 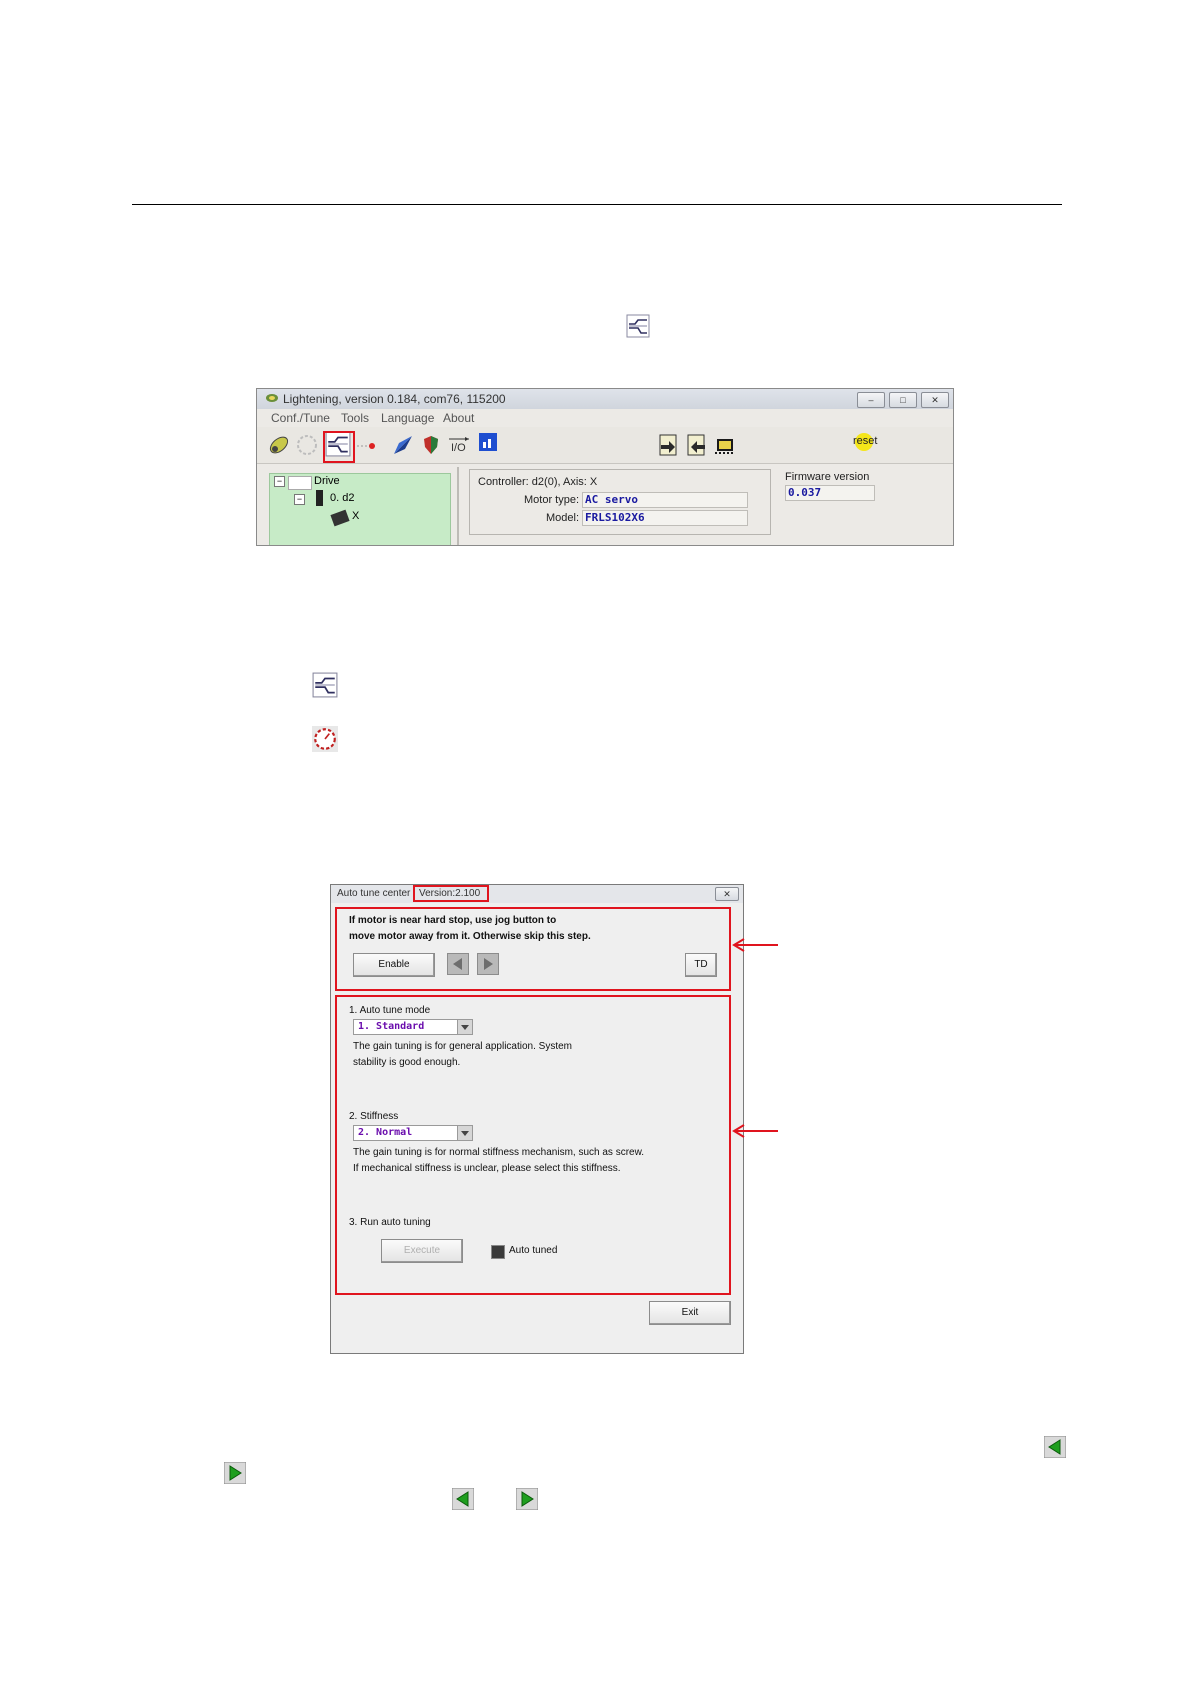 What do you see at coordinates (340, 518) in the screenshot?
I see `motor-icon` at bounding box center [340, 518].